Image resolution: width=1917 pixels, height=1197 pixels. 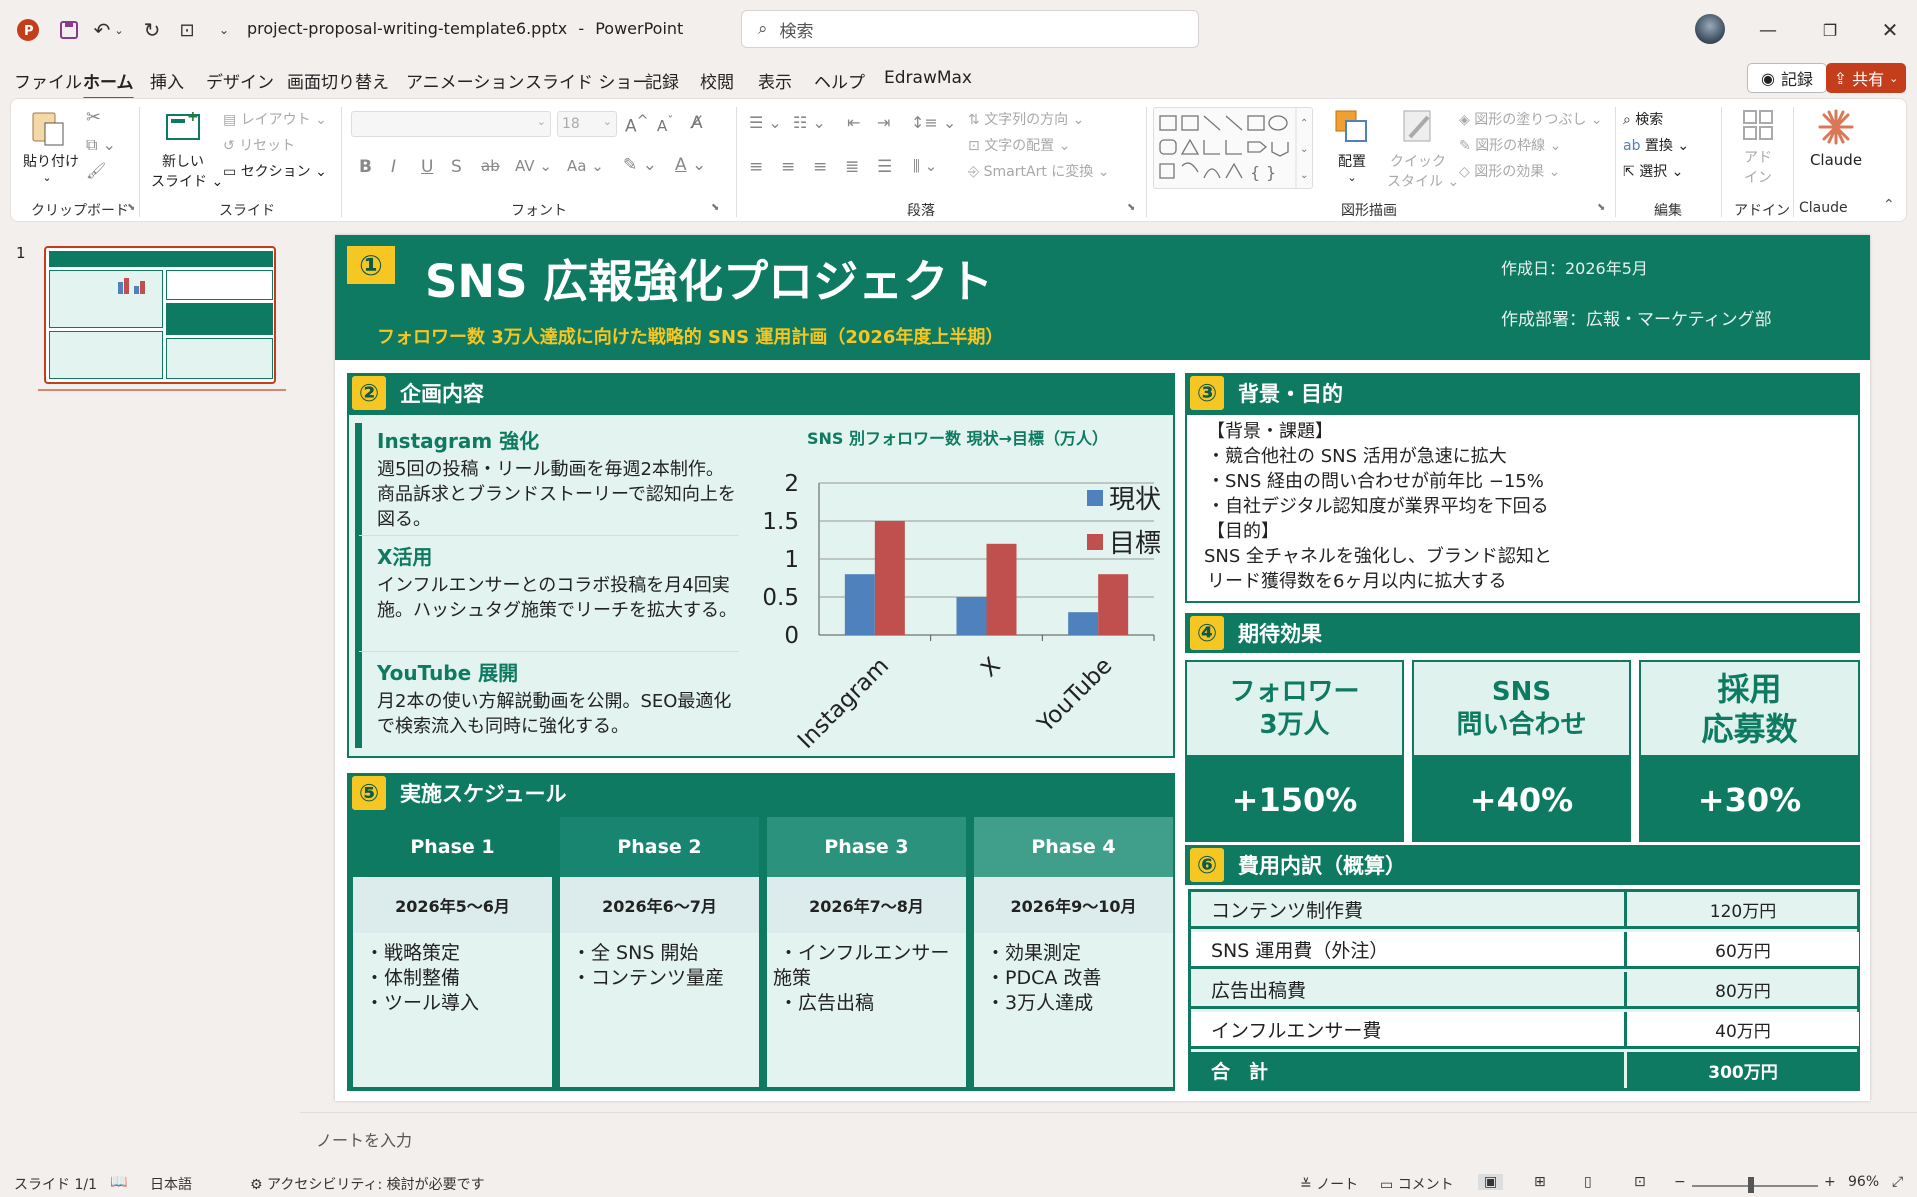 What do you see at coordinates (1830, 1182) in the screenshot?
I see `zoom-in-icon: +` at bounding box center [1830, 1182].